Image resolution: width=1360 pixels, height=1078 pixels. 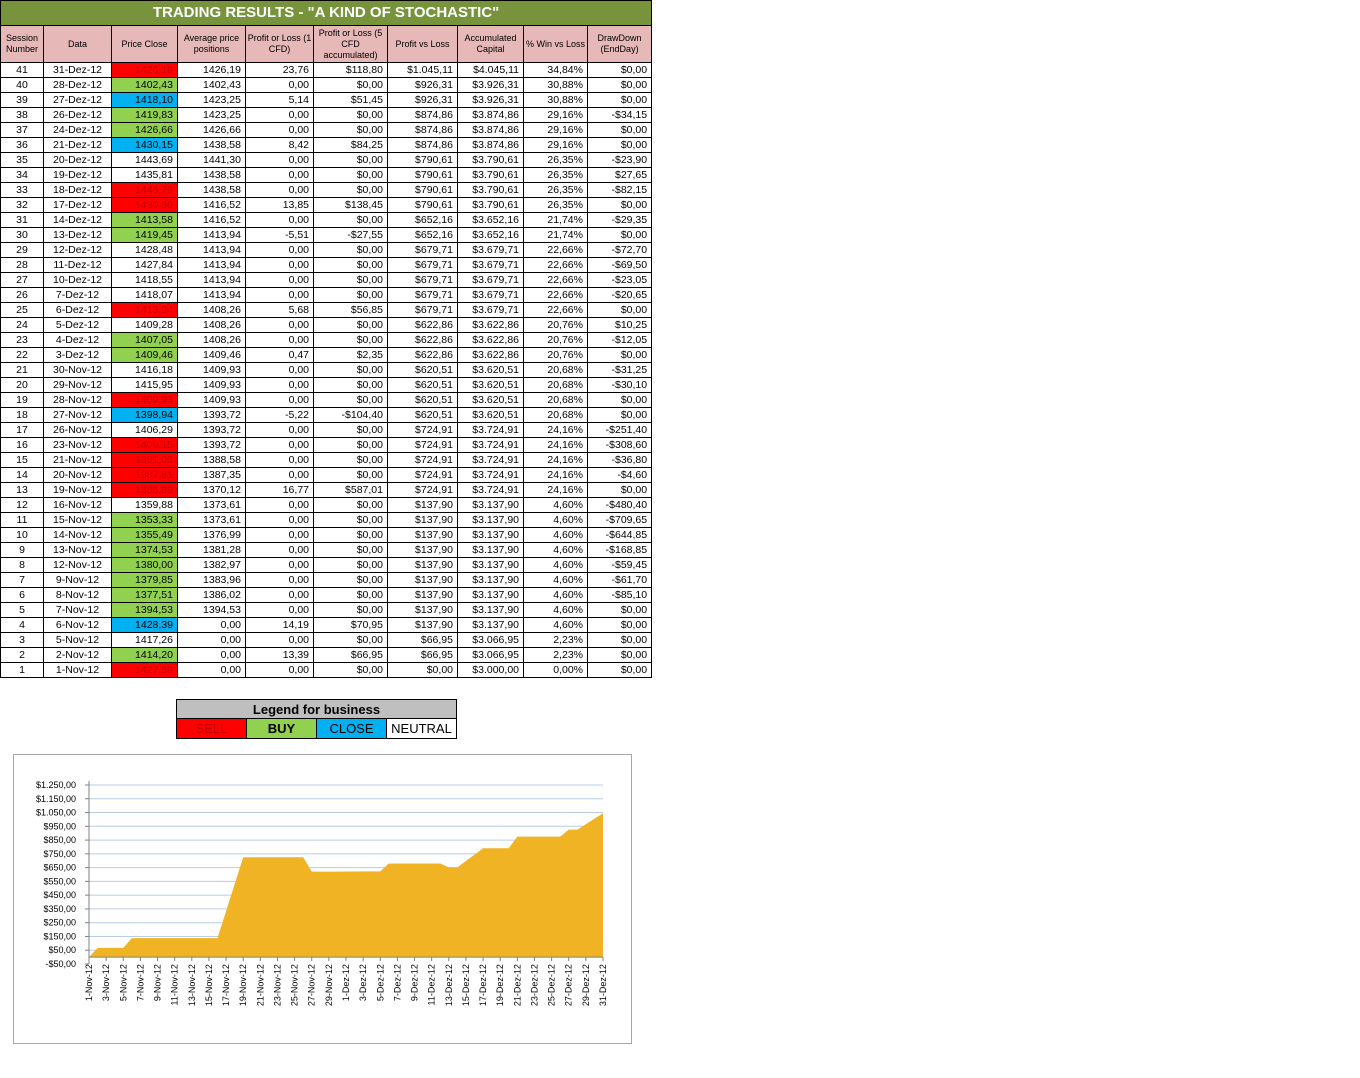 I want to click on cell-drawdown: $27,65, so click(x=619, y=175).